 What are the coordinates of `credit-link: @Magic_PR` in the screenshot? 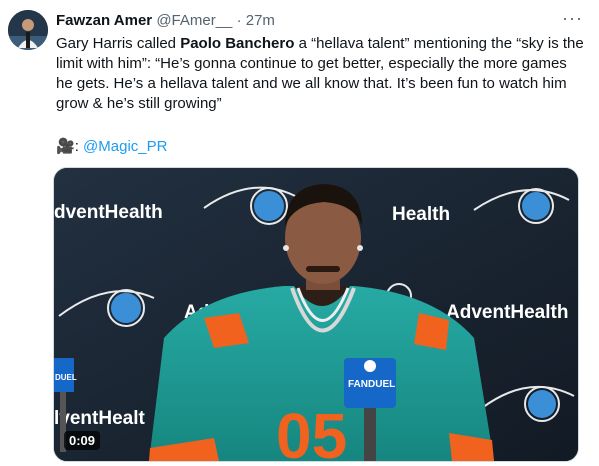 It's located at (125, 146).